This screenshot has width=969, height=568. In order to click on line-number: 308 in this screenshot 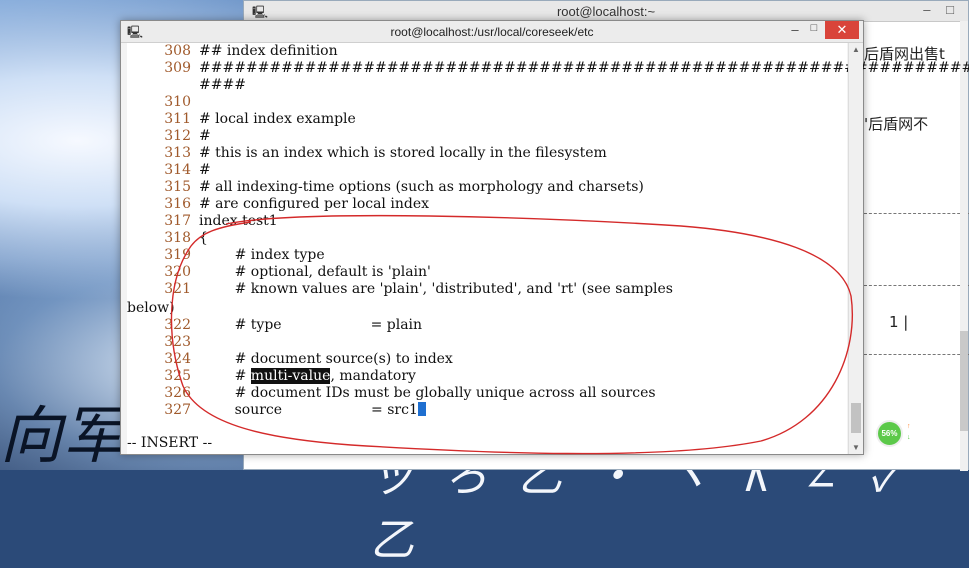, I will do `click(177, 51)`.